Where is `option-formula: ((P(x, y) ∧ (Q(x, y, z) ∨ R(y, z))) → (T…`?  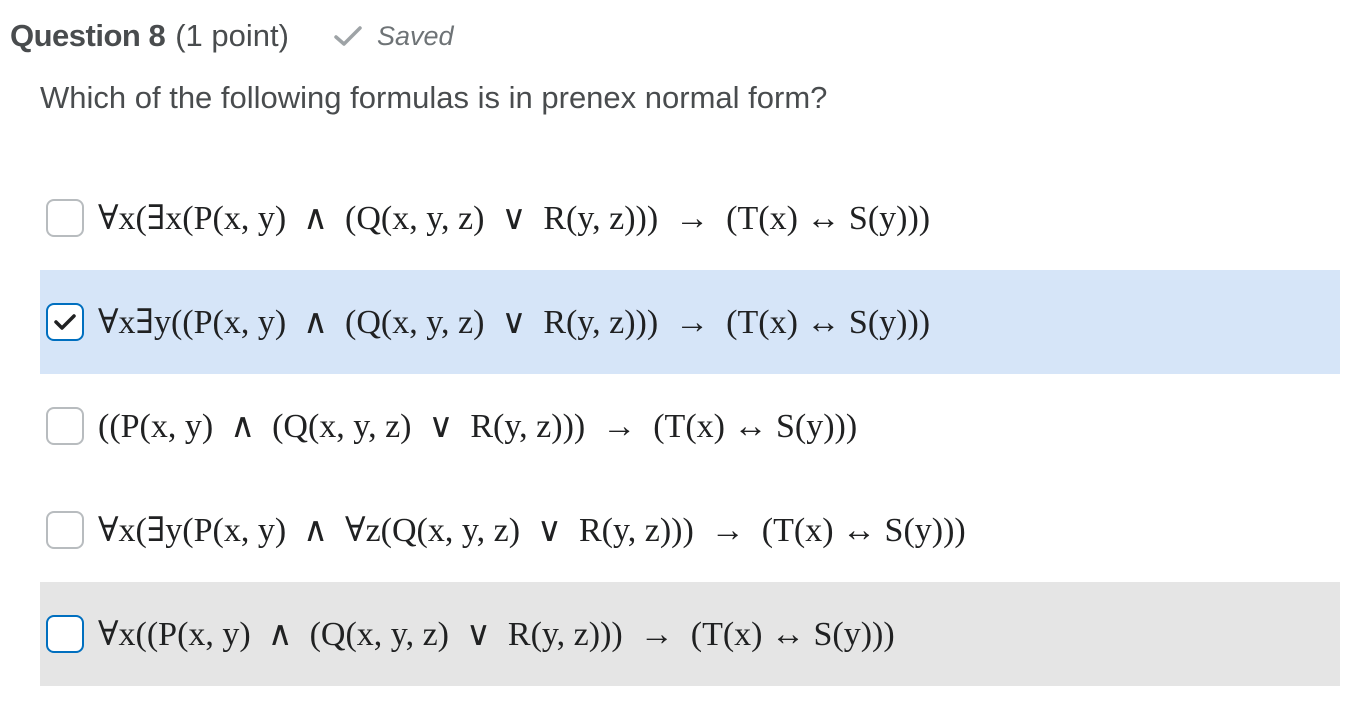
option-formula: ((P(x, y) ∧ (Q(x, y, z) ∨ R(y, z))) → (T… is located at coordinates (478, 426).